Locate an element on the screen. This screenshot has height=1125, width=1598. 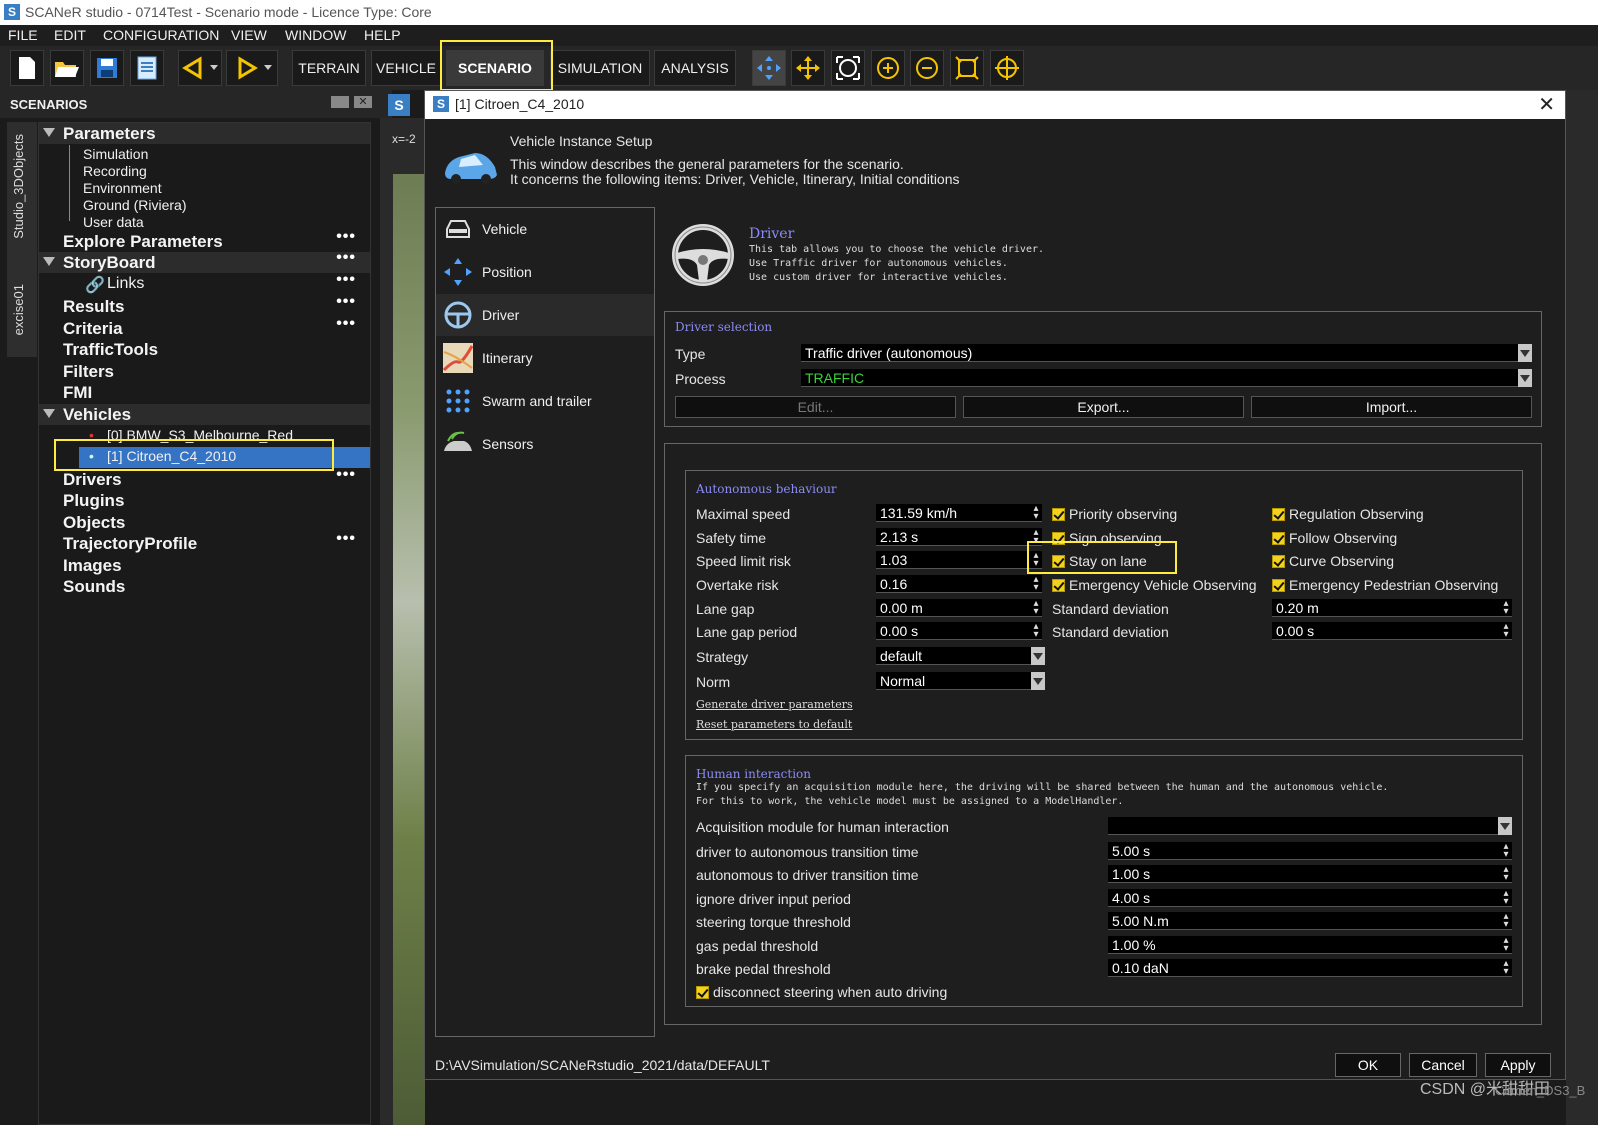
menu-view: VIEW is located at coordinates (249, 35).